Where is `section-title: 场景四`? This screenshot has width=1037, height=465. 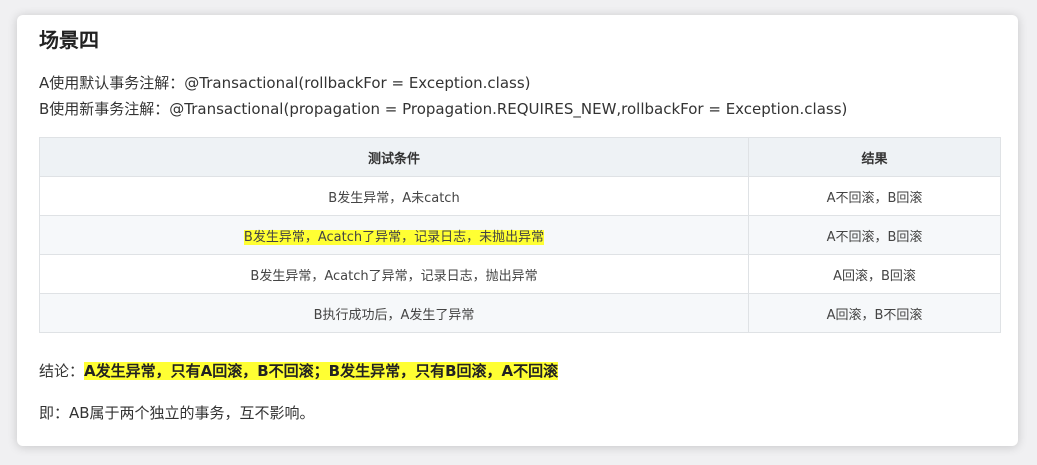
section-title: 场景四 is located at coordinates (69, 40).